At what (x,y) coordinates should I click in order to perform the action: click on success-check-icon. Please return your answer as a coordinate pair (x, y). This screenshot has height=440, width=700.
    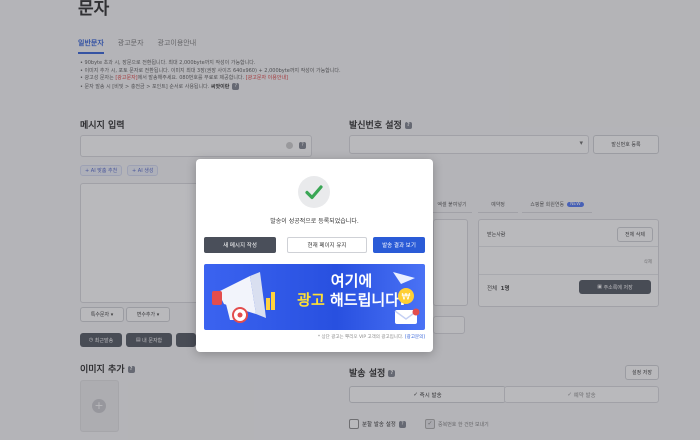
    Looking at the image, I should click on (314, 192).